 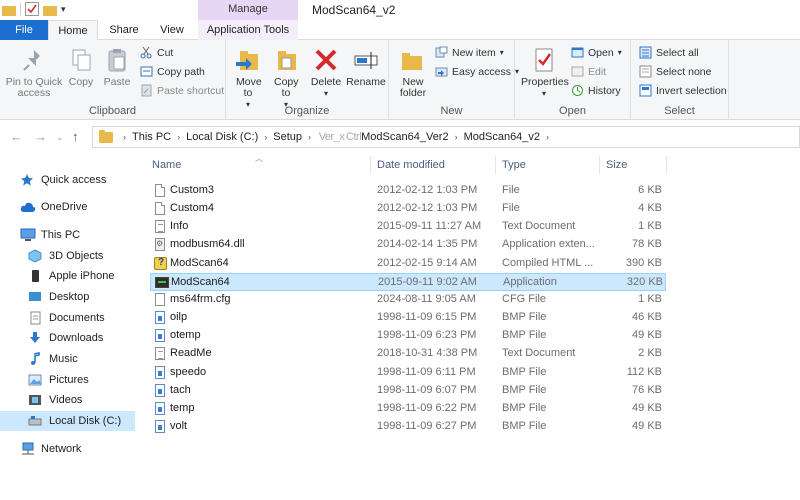 I want to click on easy-access-button: Easy access ▾, so click(x=477, y=71).